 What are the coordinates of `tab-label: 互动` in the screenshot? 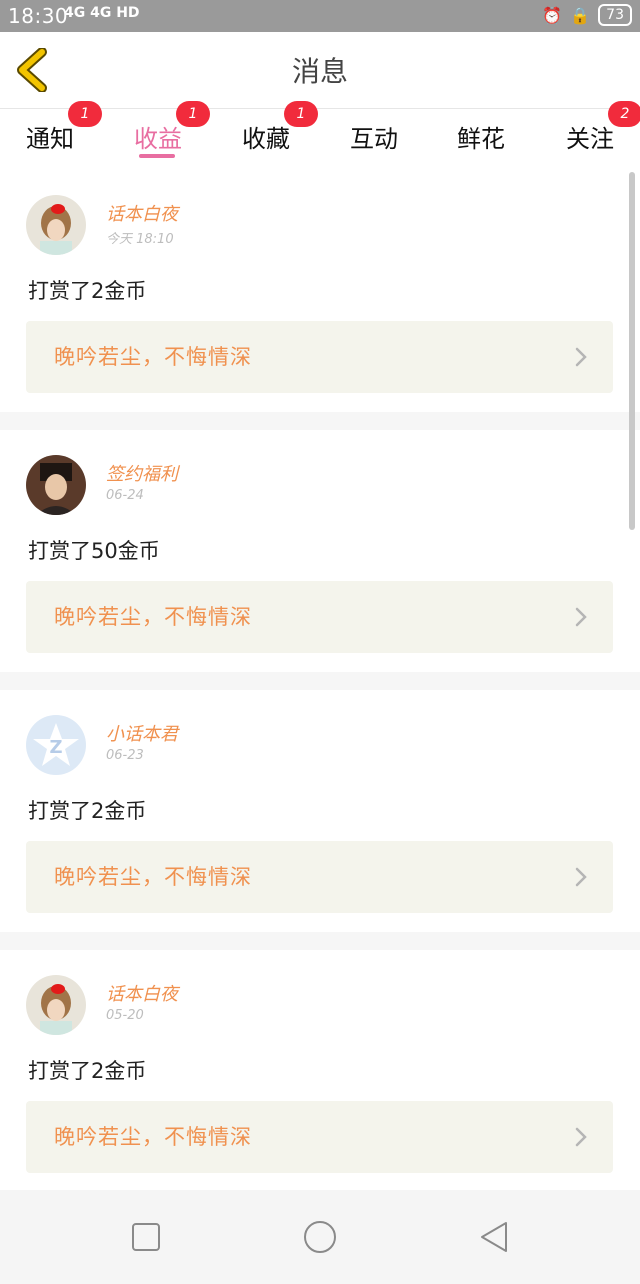 It's located at (374, 139).